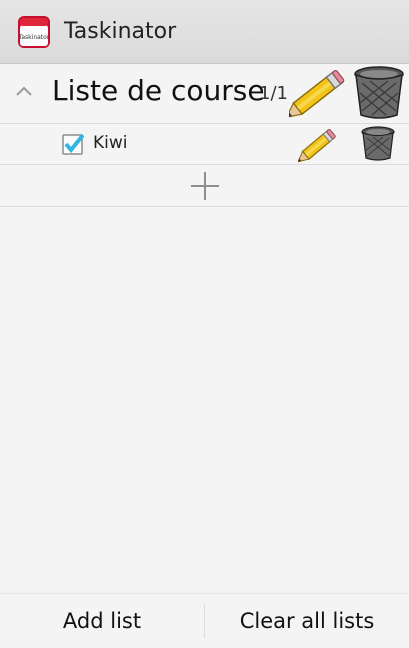  I want to click on list-header: Liste de course 1/1, so click(204, 94).